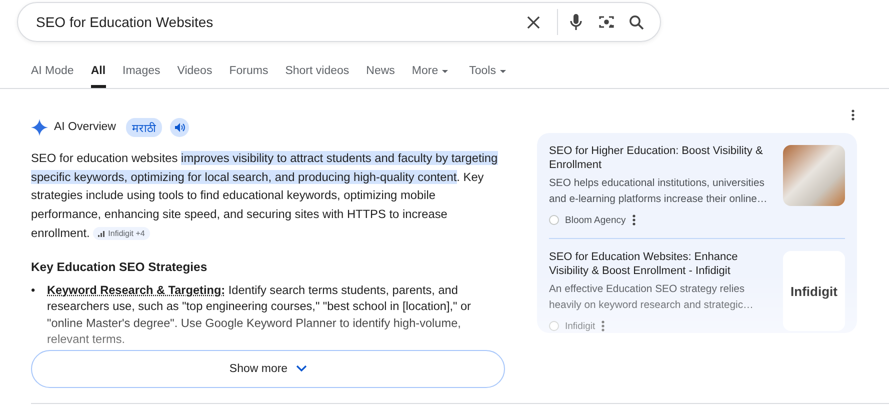 Image resolution: width=889 pixels, height=419 pixels. I want to click on more-options-icon, so click(634, 220).